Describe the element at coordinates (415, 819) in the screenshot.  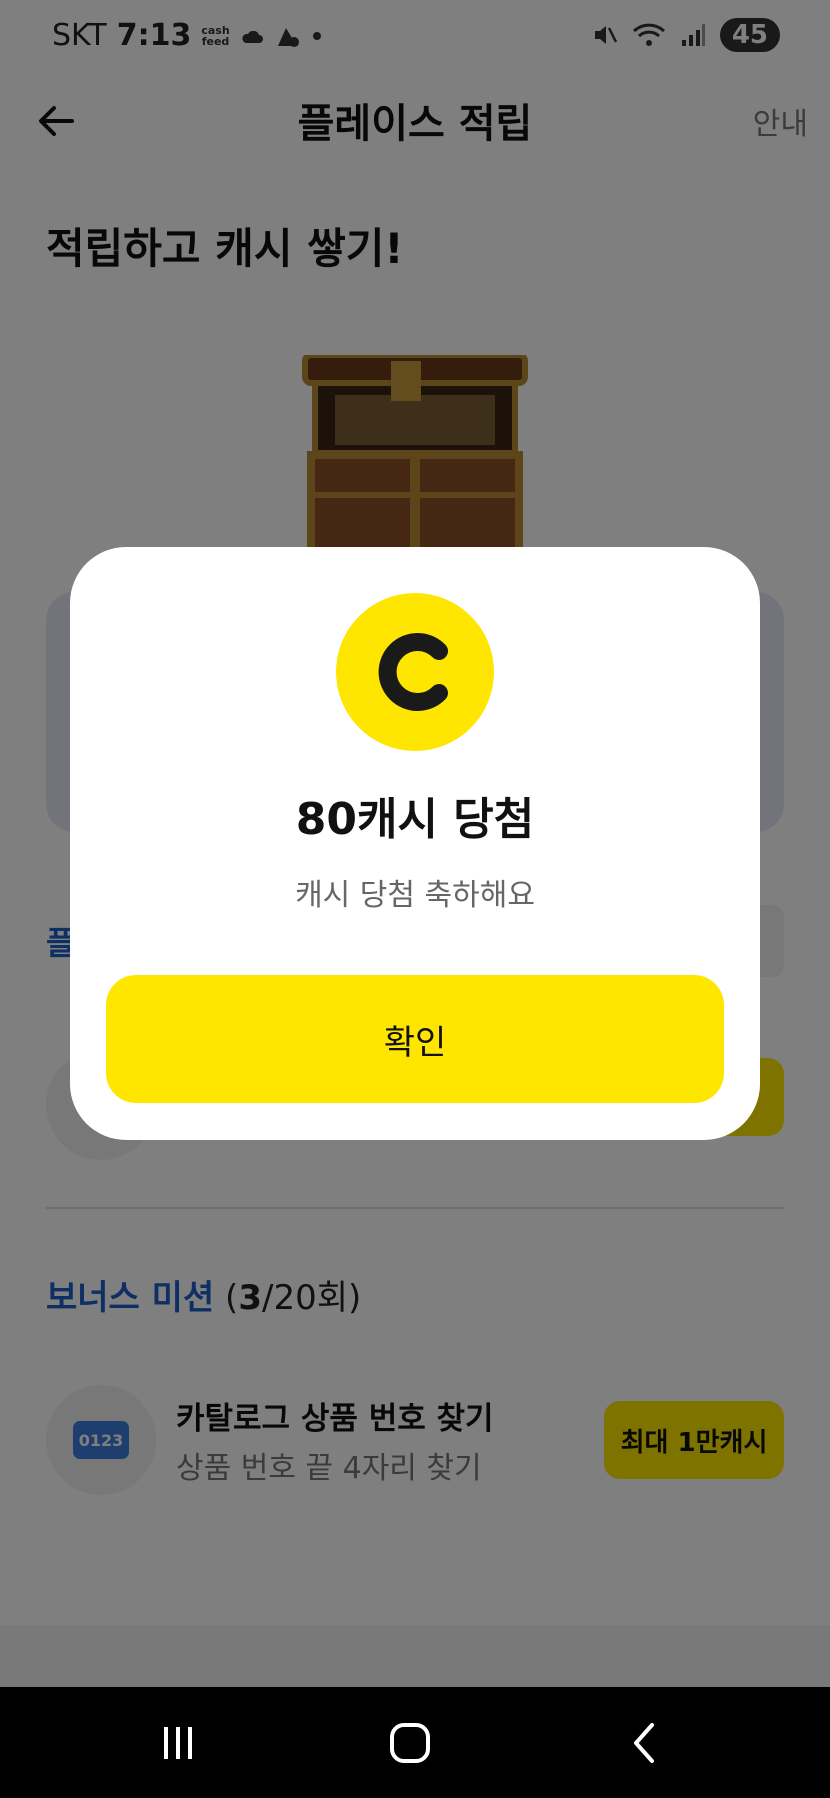
I see `modal-title: 80캐시 당첨` at that location.